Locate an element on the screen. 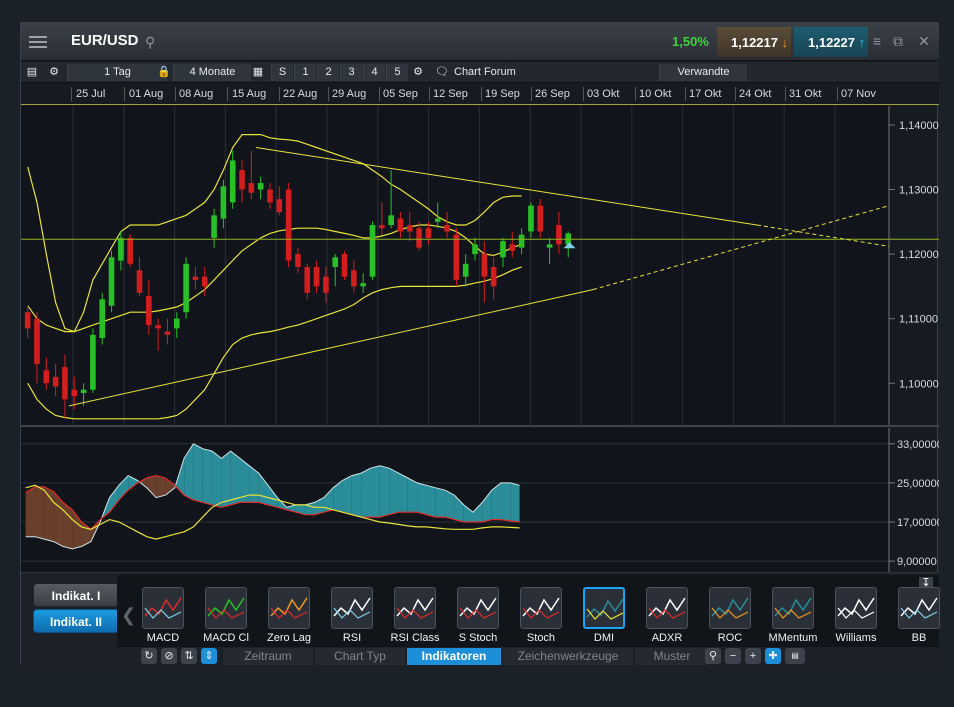 The width and height of the screenshot is (954, 707). tab-indicators-1: Indikat. I is located at coordinates (76, 595).